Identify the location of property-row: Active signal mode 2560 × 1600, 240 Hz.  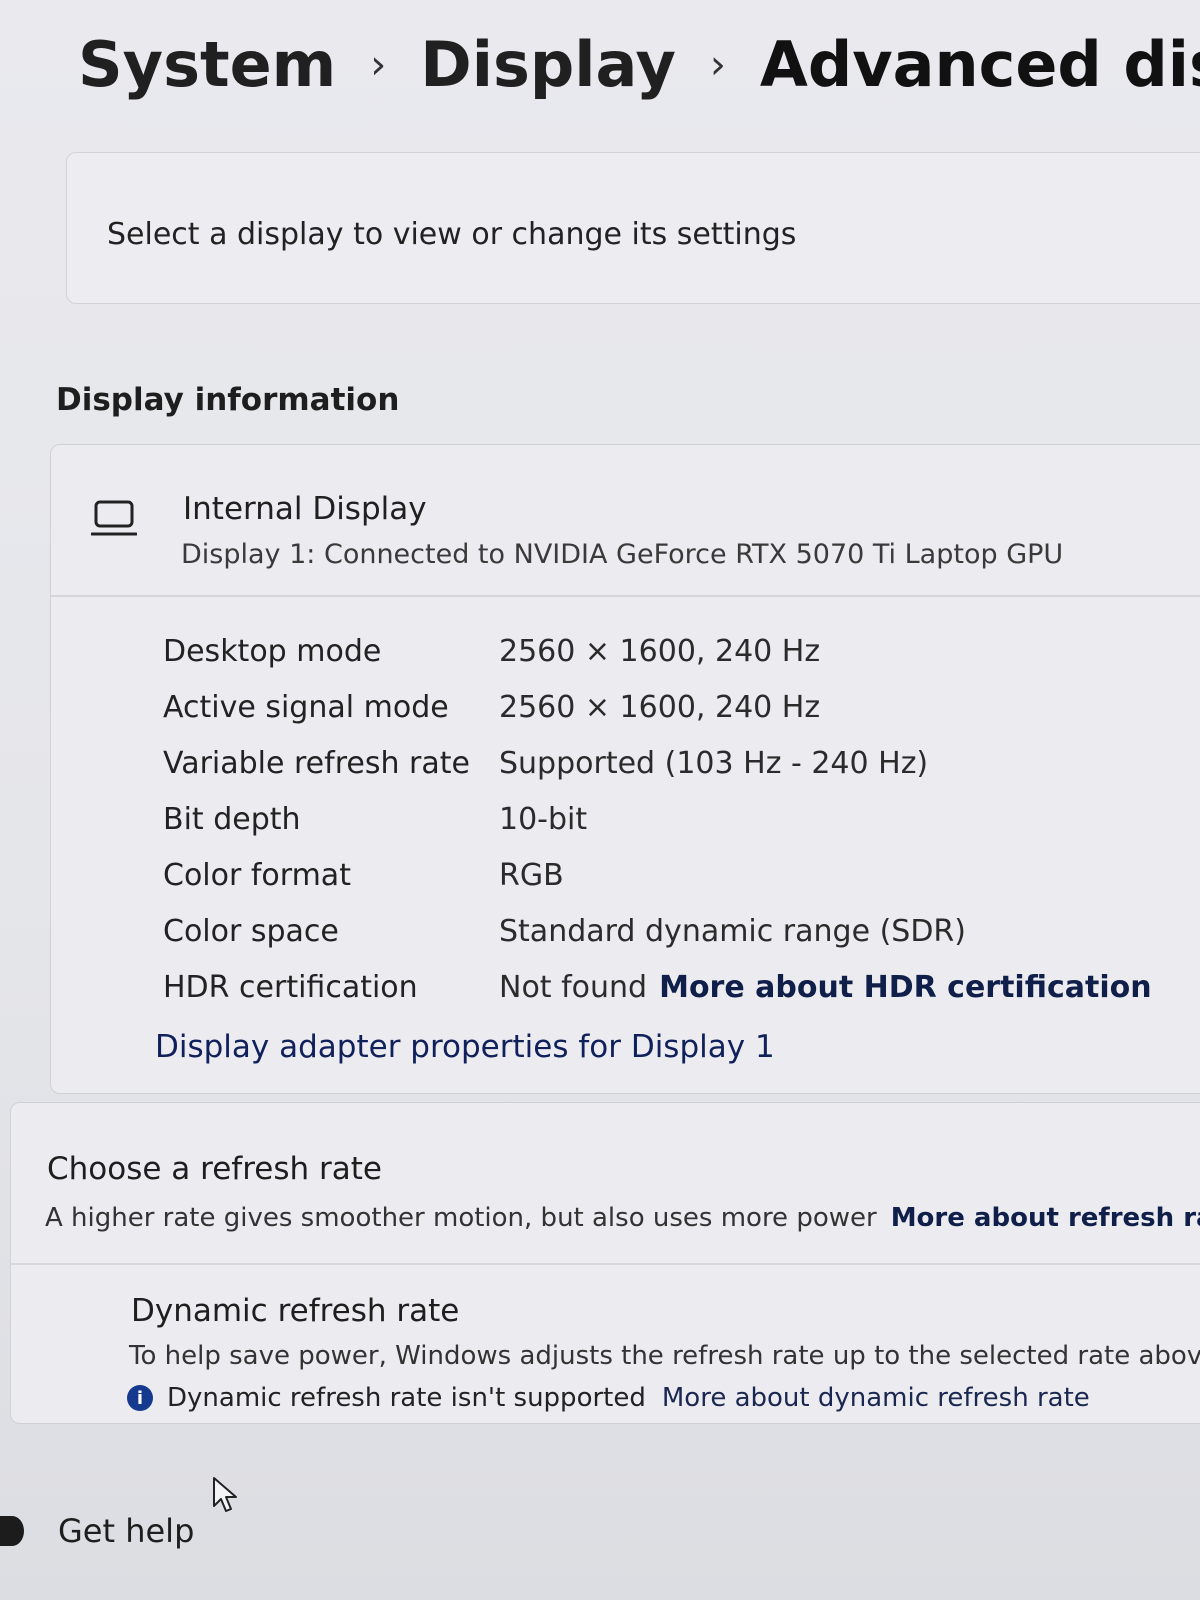
(663, 707).